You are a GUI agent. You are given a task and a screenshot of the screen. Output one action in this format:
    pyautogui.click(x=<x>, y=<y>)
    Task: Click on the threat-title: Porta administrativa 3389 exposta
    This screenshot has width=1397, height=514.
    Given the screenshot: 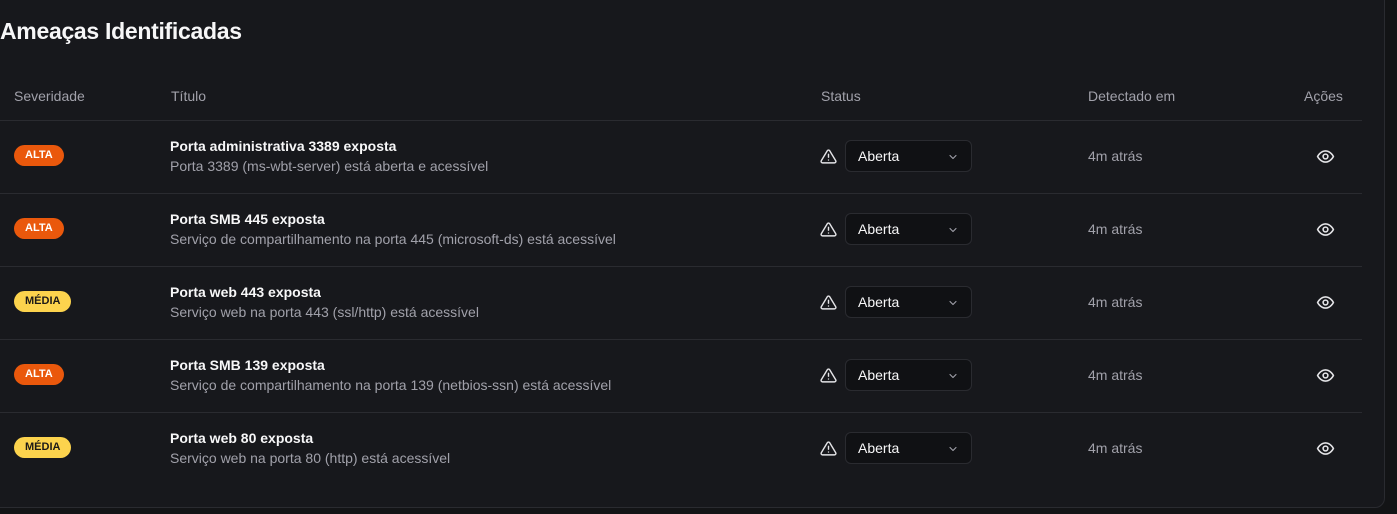 What is the action you would take?
    pyautogui.click(x=283, y=146)
    